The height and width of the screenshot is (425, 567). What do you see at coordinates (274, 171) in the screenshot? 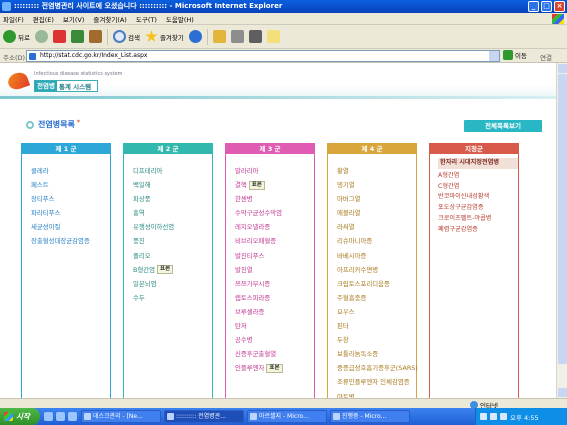
I see `disease-link: 말라리아` at bounding box center [274, 171].